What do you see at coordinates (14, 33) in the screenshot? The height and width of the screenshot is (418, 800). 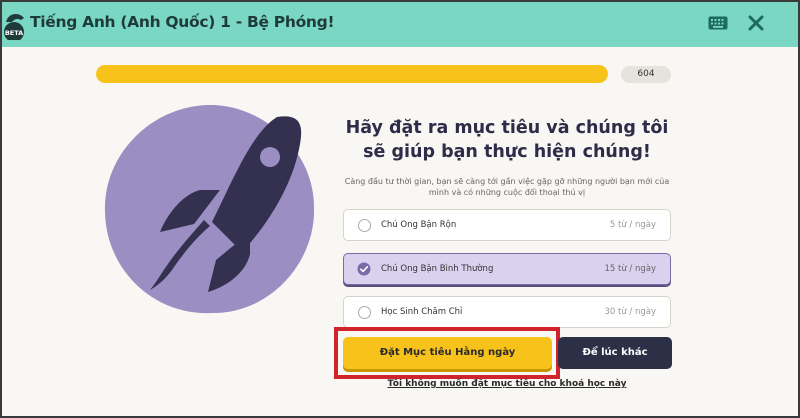 I see `beta-badge: BETA` at bounding box center [14, 33].